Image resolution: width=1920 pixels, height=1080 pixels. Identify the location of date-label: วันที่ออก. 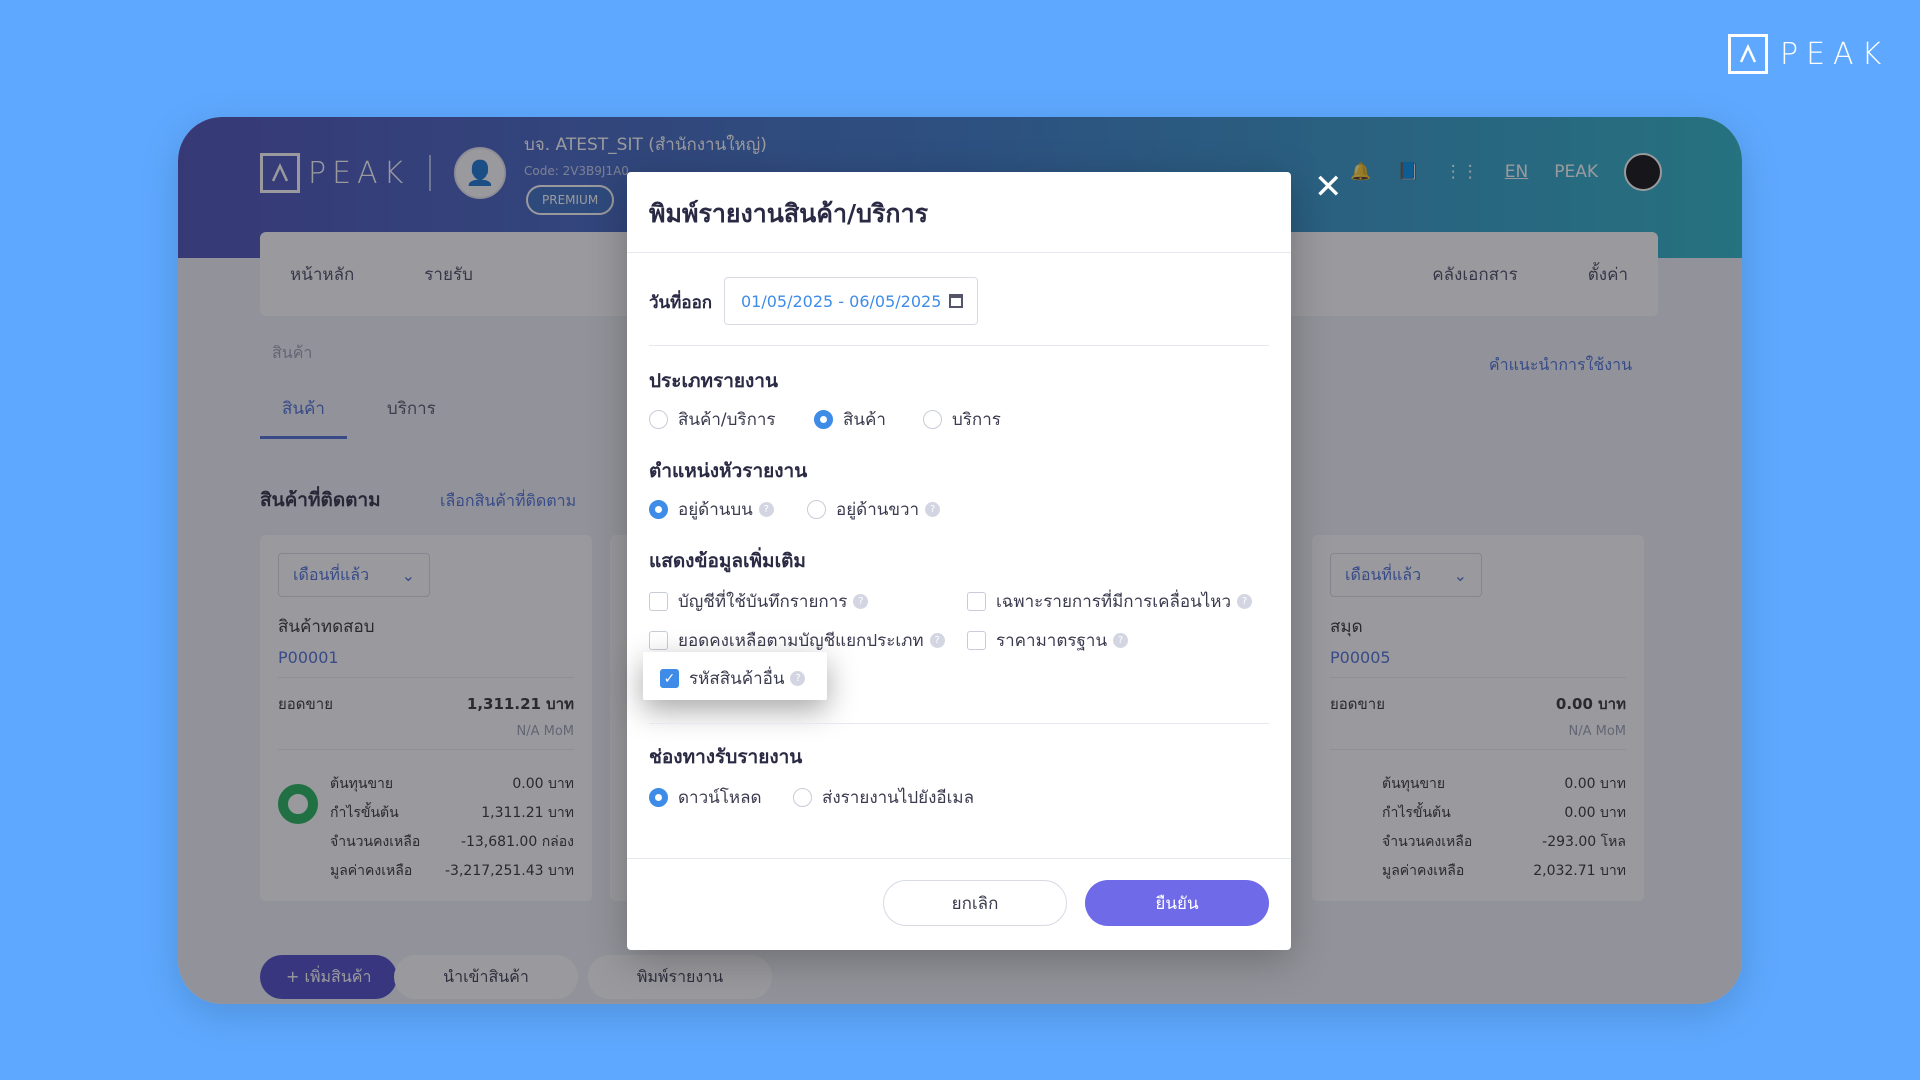
(681, 303).